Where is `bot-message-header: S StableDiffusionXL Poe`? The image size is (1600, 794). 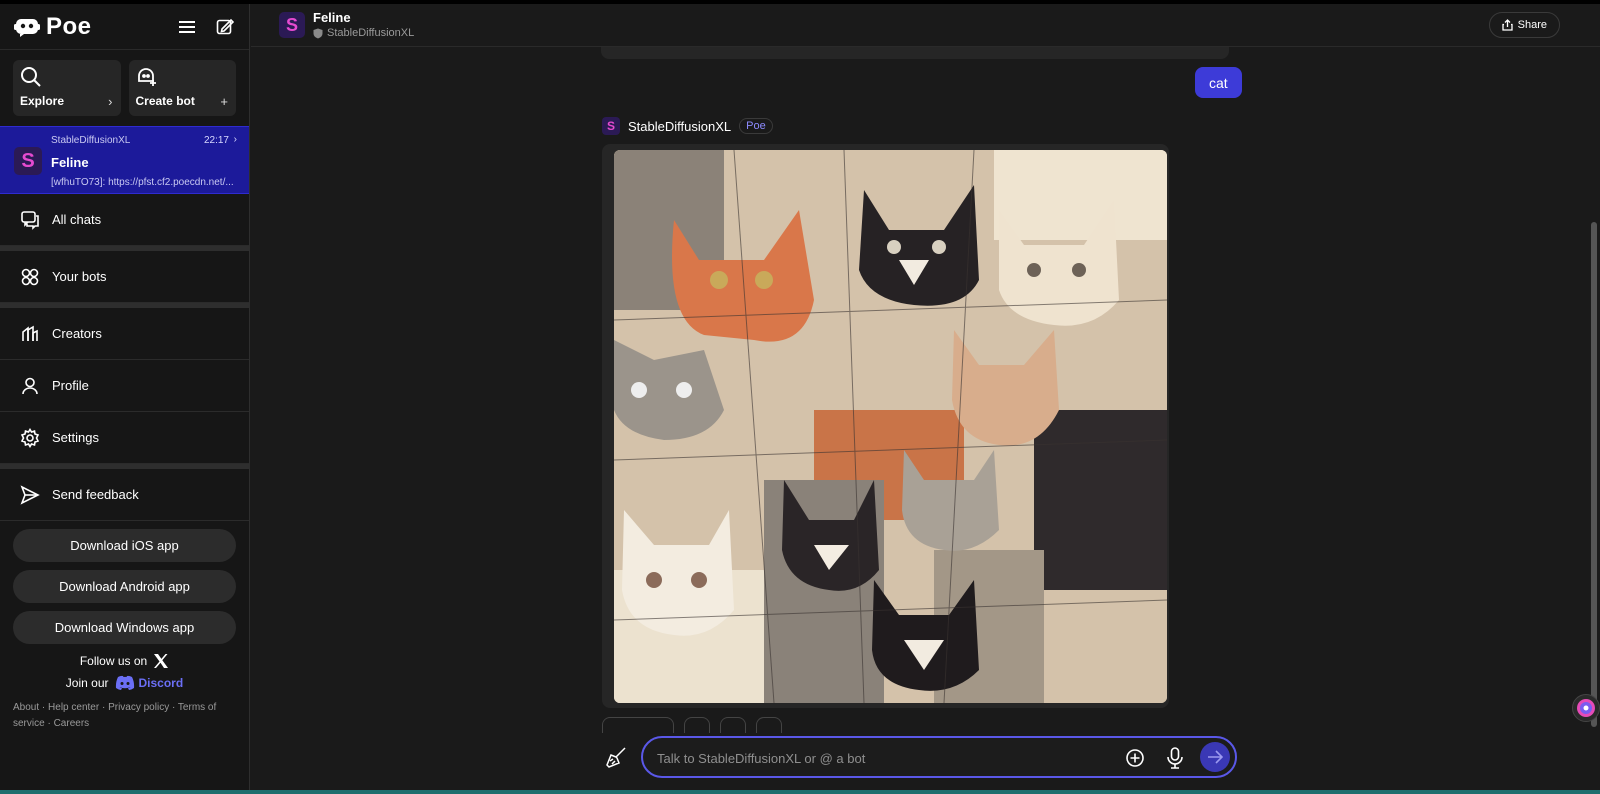 bot-message-header: S StableDiffusionXL Poe is located at coordinates (687, 126).